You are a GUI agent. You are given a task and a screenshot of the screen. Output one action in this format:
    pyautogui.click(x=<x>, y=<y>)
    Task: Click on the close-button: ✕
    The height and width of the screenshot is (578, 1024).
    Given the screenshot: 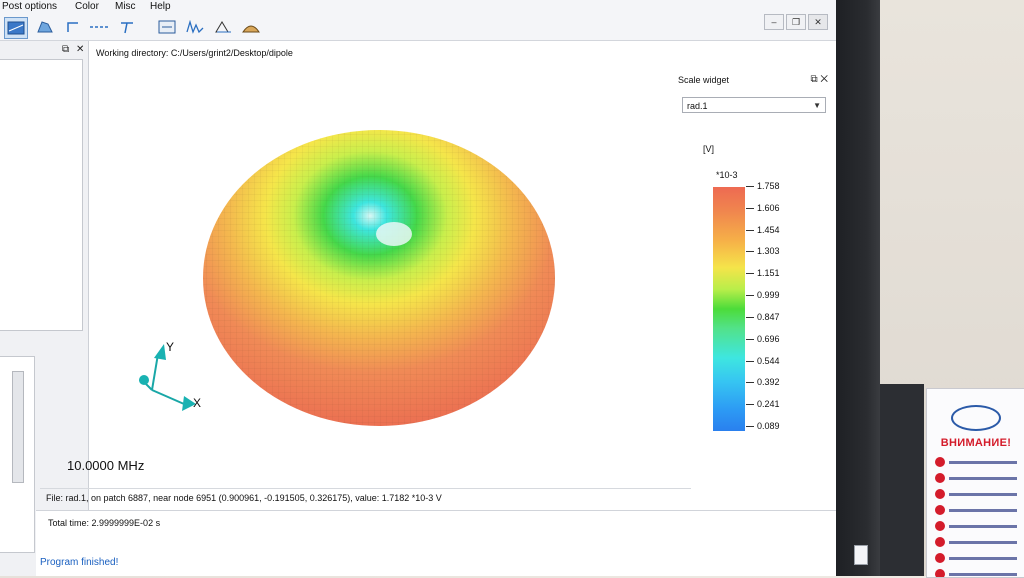 What is the action you would take?
    pyautogui.click(x=818, y=22)
    